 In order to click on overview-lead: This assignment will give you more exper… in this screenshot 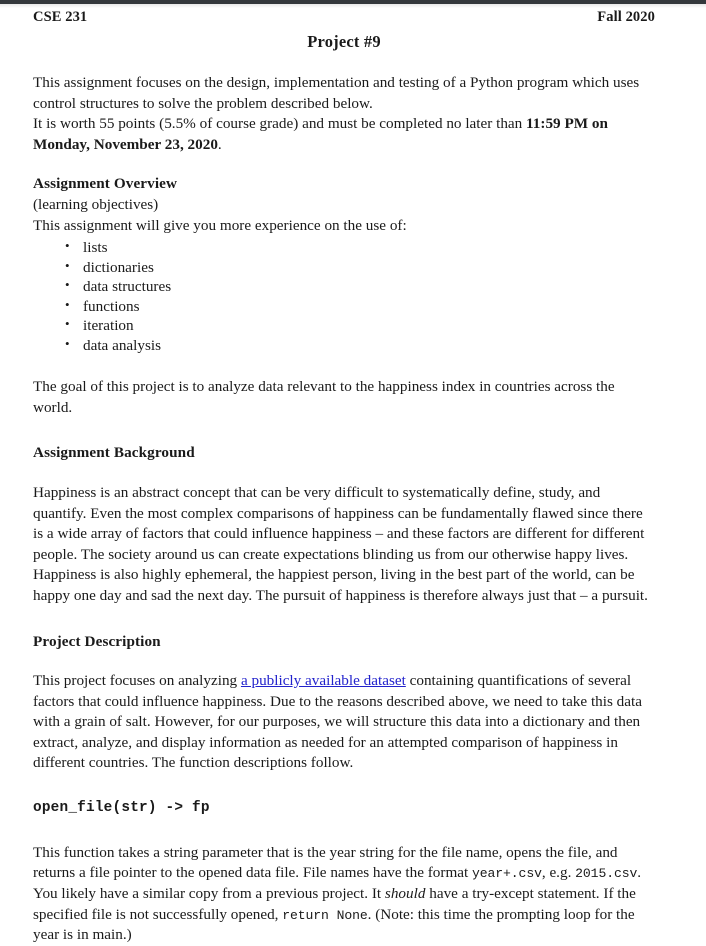, I will do `click(220, 225)`.